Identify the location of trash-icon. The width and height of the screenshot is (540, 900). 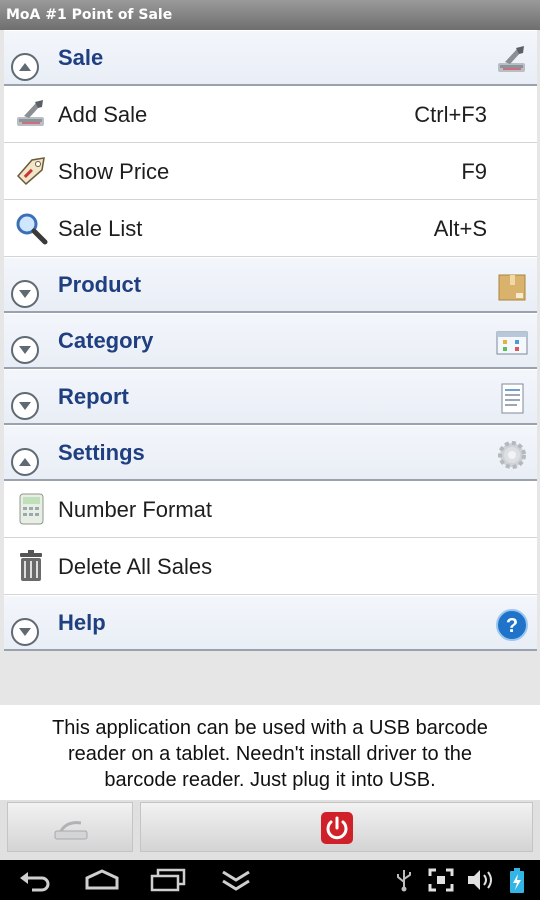
(31, 566).